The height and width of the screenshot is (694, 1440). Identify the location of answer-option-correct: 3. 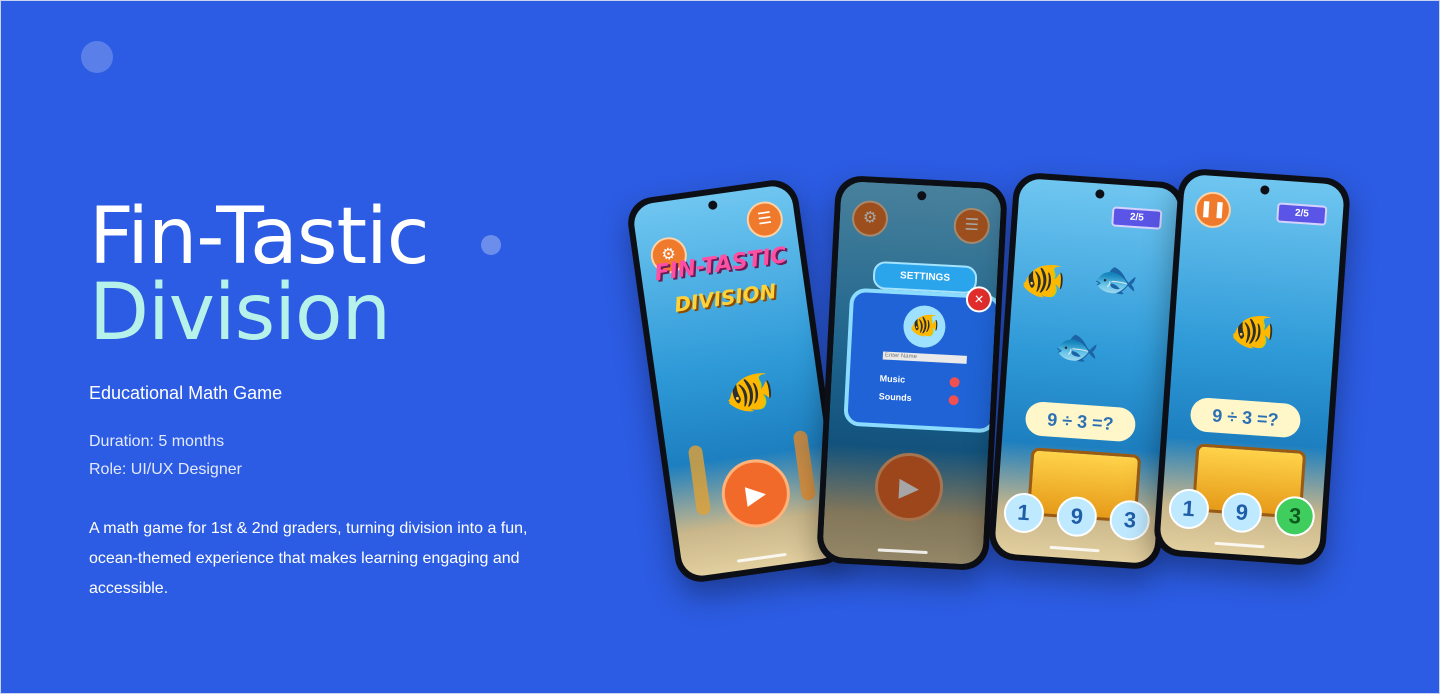
(1295, 516).